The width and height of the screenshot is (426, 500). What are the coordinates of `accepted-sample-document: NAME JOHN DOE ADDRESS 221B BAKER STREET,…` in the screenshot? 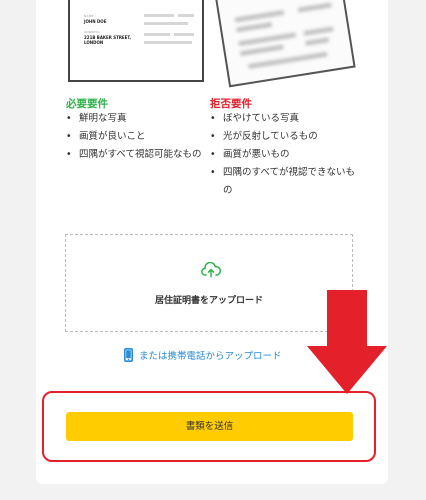 It's located at (136, 41).